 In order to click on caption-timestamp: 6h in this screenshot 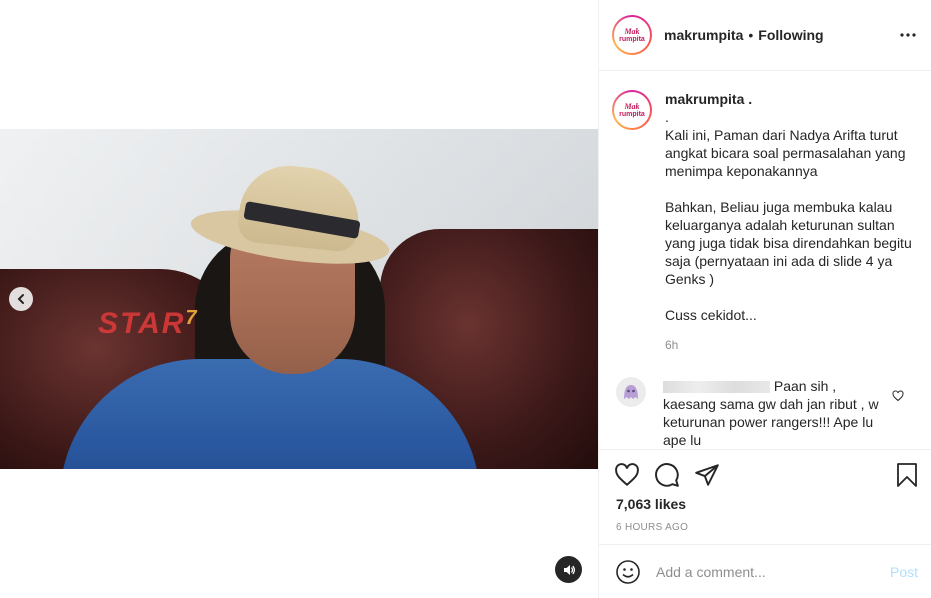, I will do `click(790, 345)`.